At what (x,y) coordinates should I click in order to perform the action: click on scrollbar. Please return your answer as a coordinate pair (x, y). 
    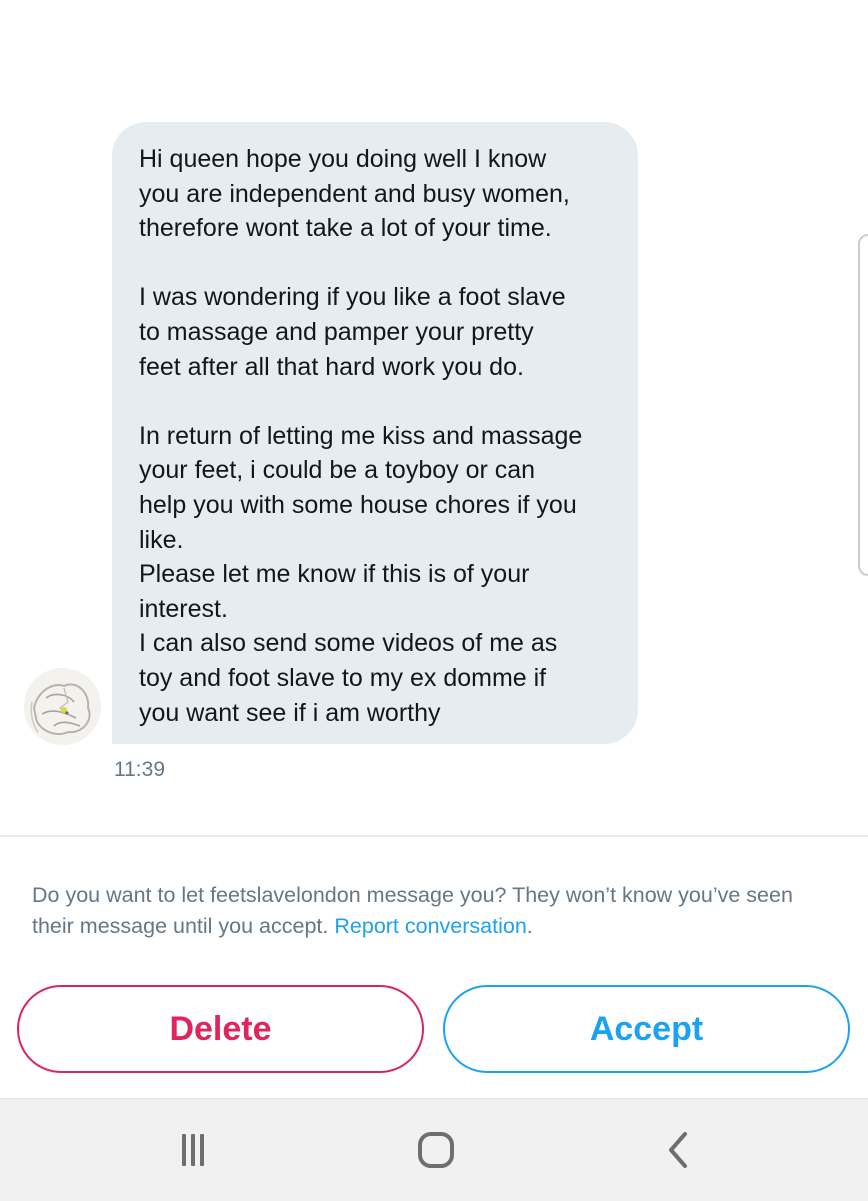
    Looking at the image, I should click on (863, 405).